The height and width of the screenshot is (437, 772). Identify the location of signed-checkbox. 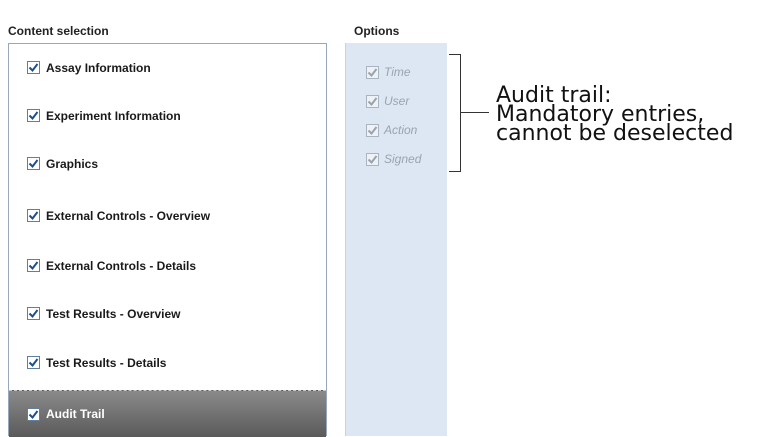
(372, 159).